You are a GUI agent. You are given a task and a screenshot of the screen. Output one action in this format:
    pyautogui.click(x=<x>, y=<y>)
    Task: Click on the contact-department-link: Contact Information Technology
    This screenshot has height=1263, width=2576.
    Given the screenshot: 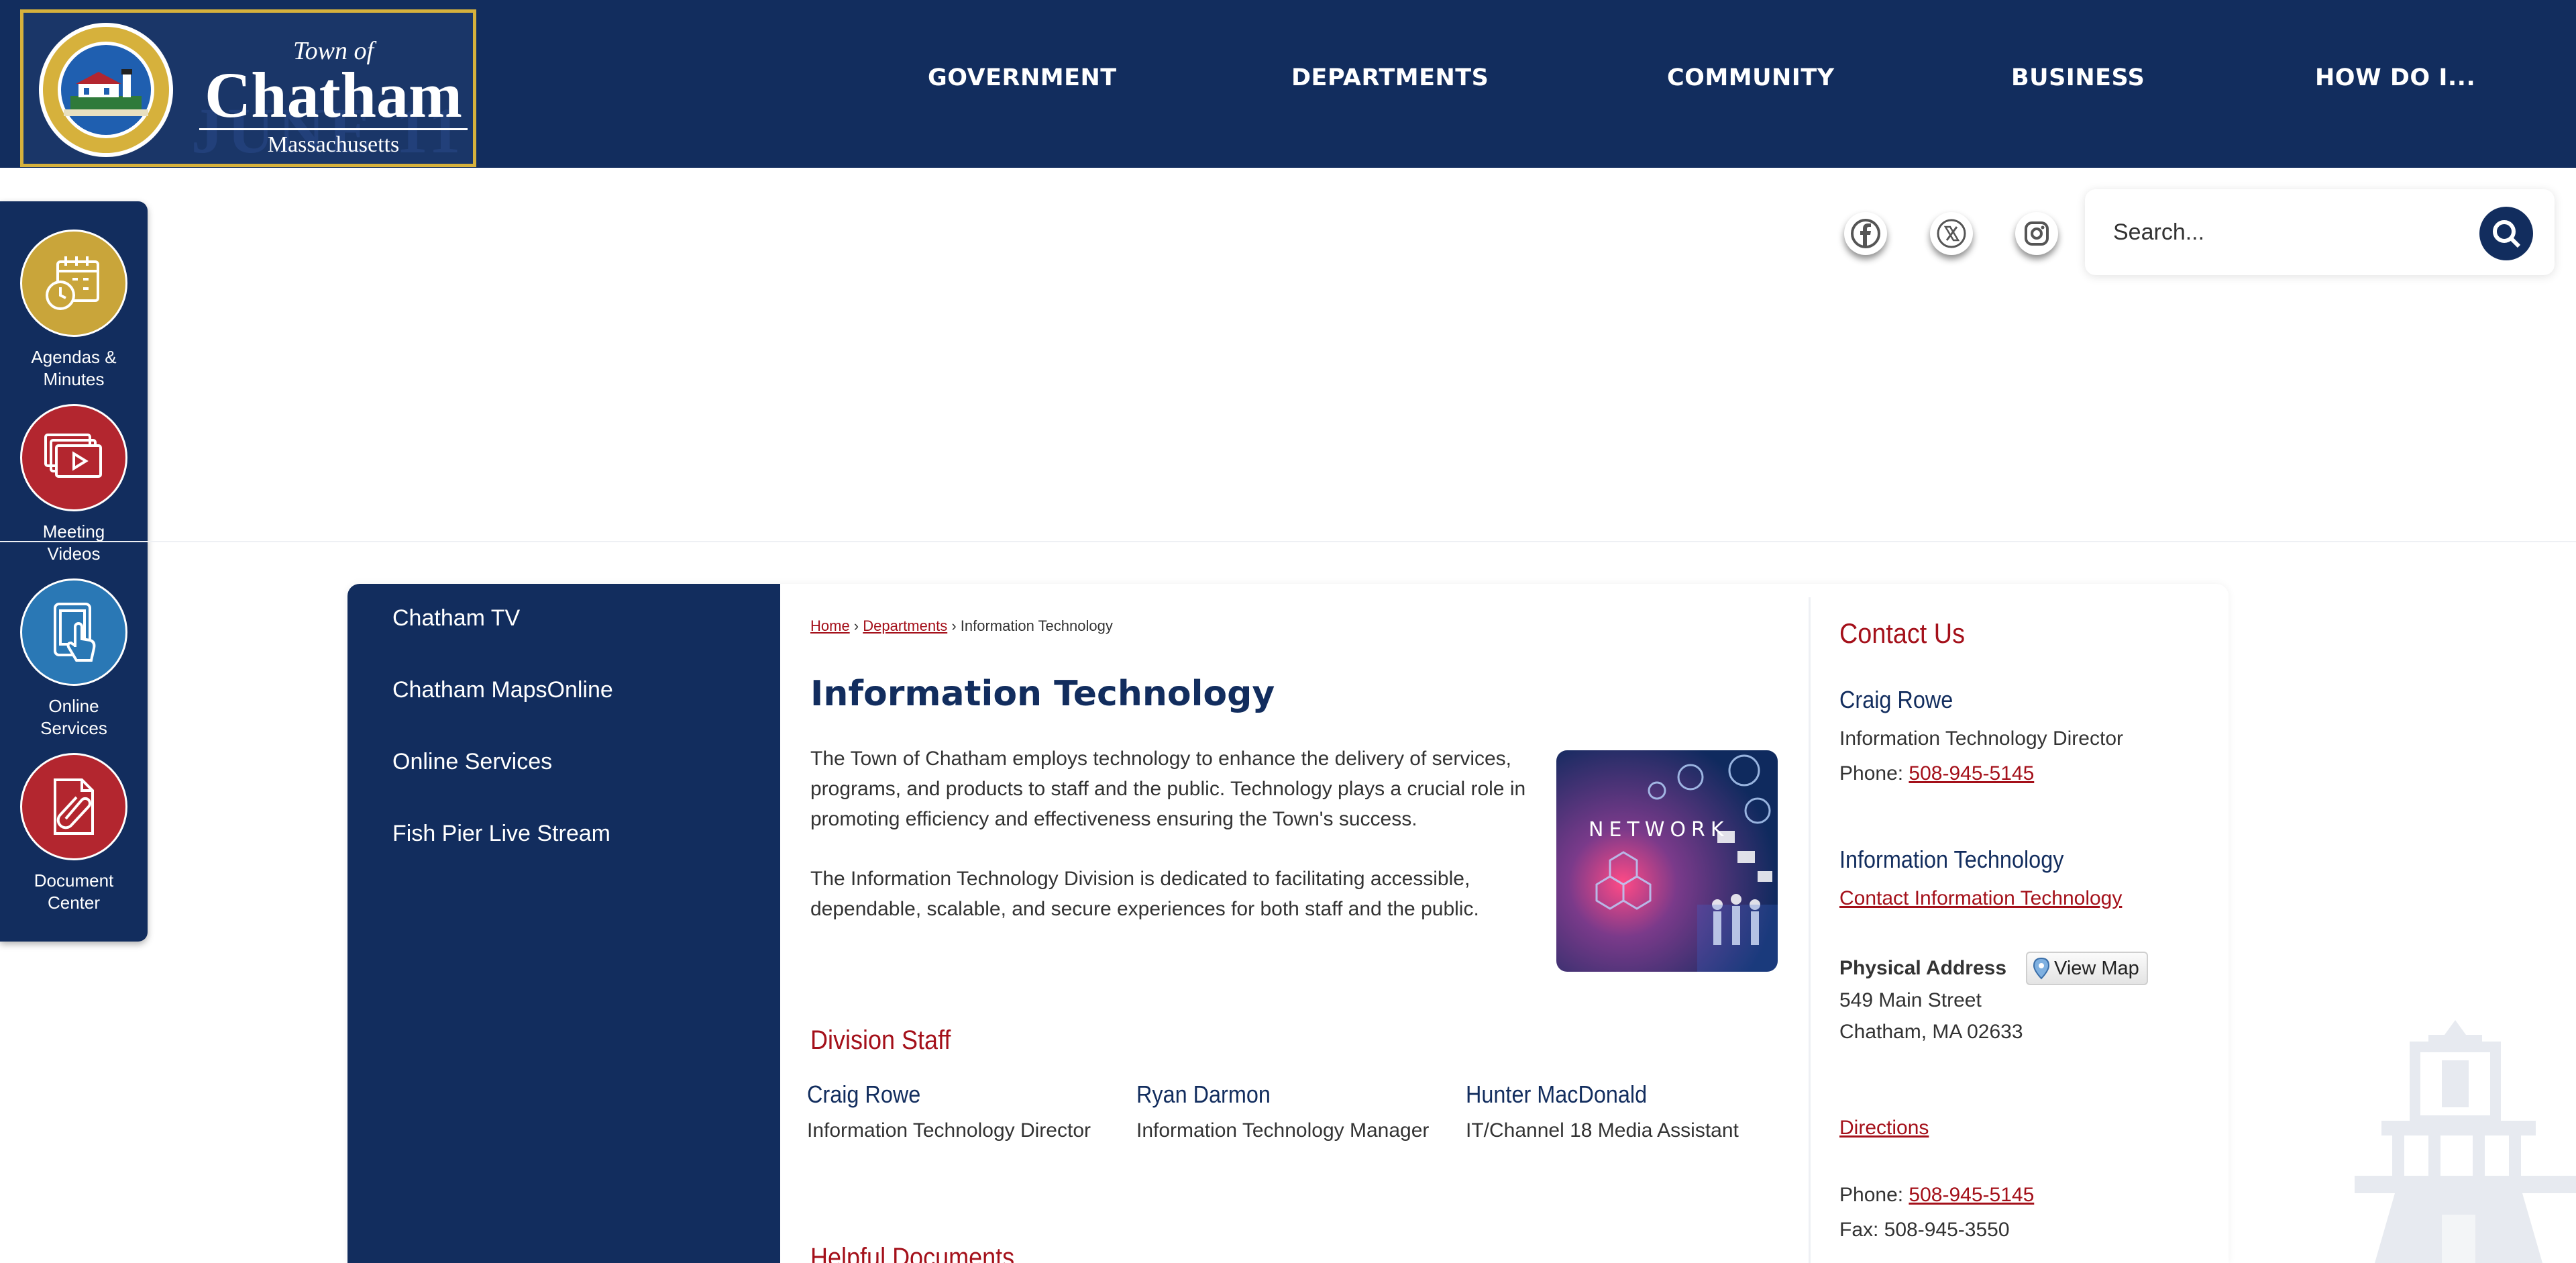 What is the action you would take?
    pyautogui.click(x=1980, y=898)
    